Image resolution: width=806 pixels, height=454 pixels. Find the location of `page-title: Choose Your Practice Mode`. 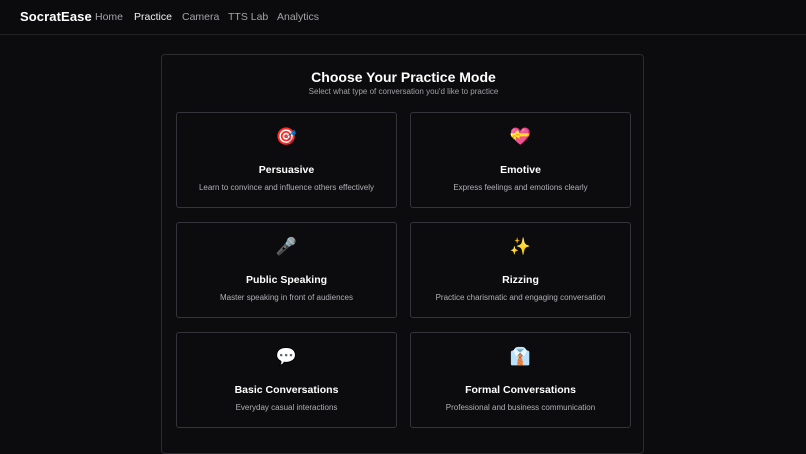

page-title: Choose Your Practice Mode is located at coordinates (403, 77).